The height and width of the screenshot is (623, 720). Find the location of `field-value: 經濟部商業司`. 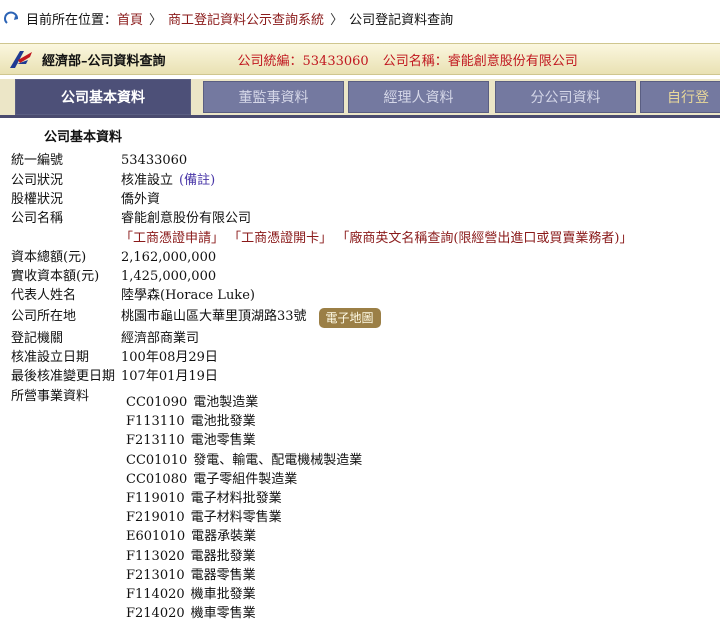

field-value: 經濟部商業司 is located at coordinates (160, 338).